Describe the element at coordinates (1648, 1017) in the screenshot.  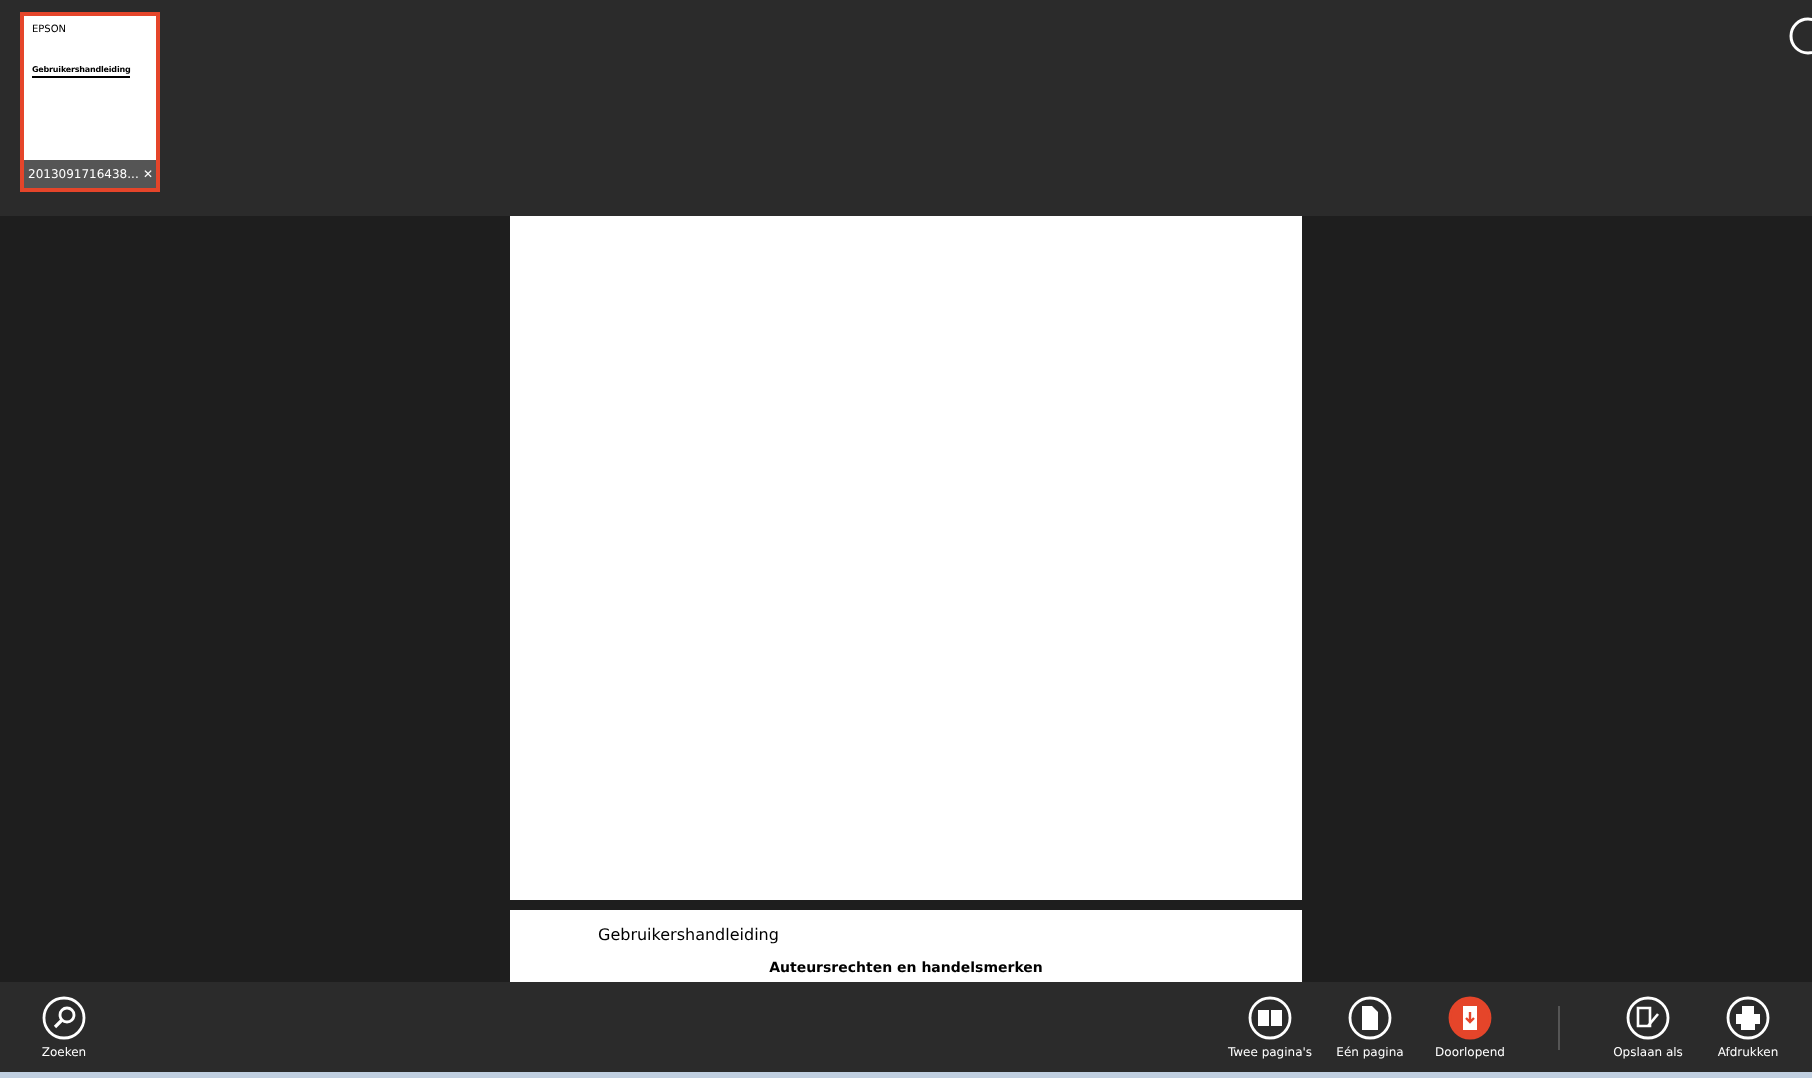
I see `floppy-pen-icon` at that location.